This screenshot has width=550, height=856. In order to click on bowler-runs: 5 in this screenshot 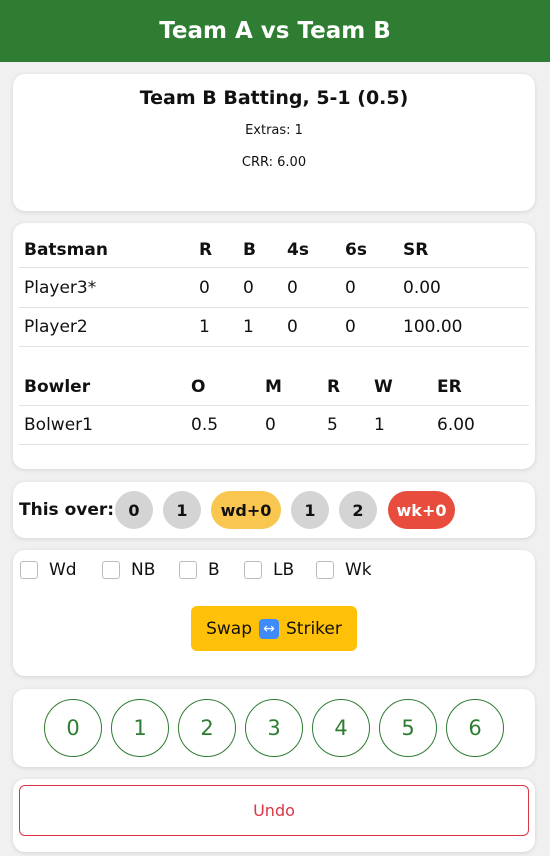, I will do `click(332, 425)`.